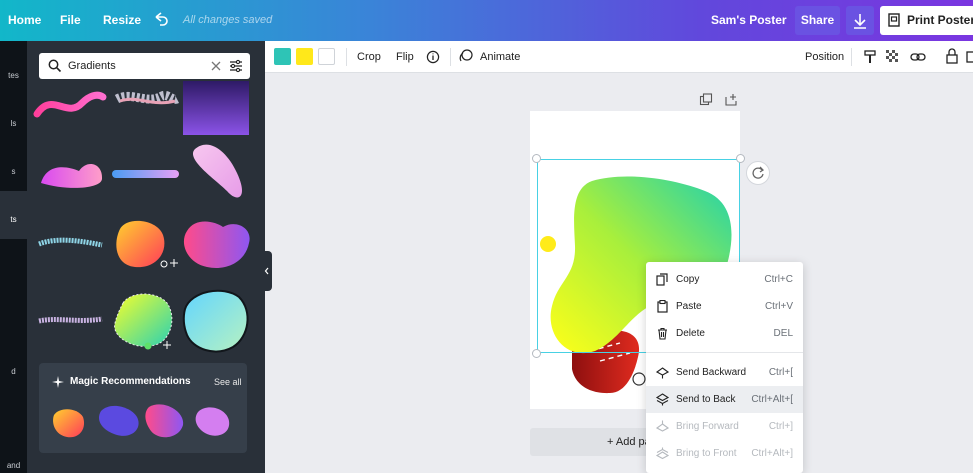  Describe the element at coordinates (13, 371) in the screenshot. I see `rail-item-uploads: d` at that location.